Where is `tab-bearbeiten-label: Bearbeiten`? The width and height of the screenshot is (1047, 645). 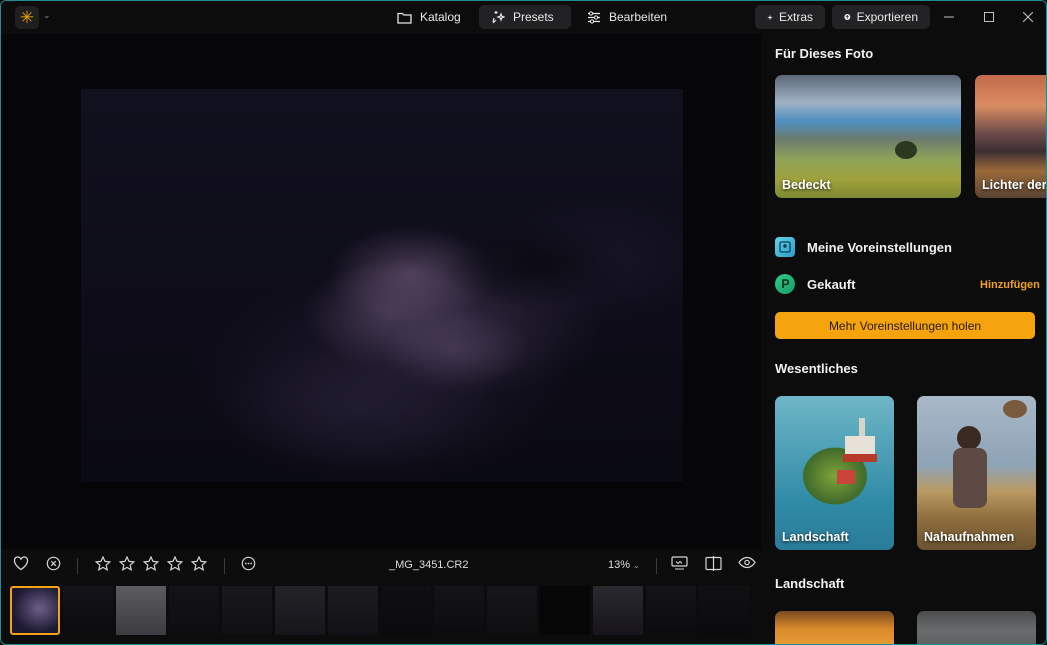
tab-bearbeiten-label: Bearbeiten is located at coordinates (638, 17).